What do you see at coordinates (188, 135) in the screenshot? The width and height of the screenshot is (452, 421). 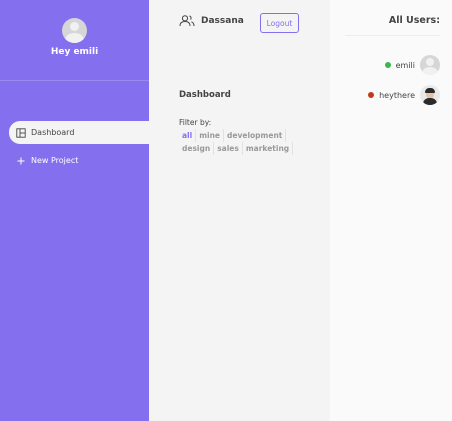 I see `filter-all: all` at bounding box center [188, 135].